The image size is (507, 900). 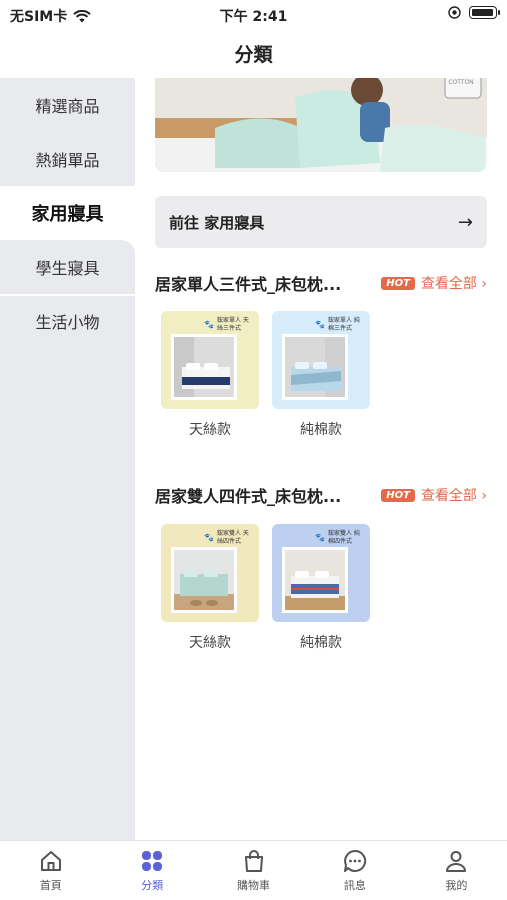 I want to click on tab-messages: 訊息, so click(x=354, y=870).